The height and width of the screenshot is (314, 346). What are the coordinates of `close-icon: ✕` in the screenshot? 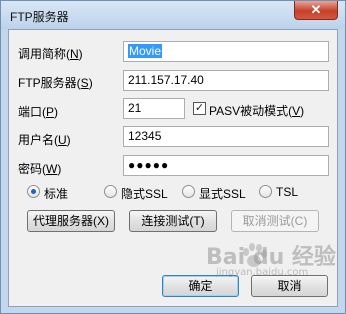 It's located at (316, 9).